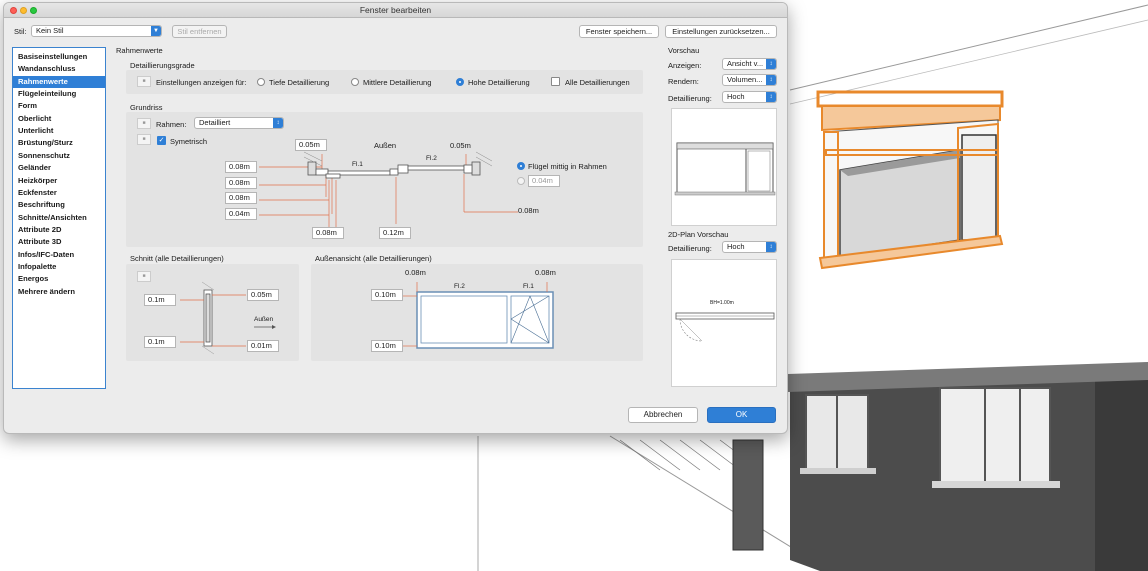  Describe the element at coordinates (328, 233) in the screenshot. I see `grundriss-bottom-left-input: 0.08m` at that location.